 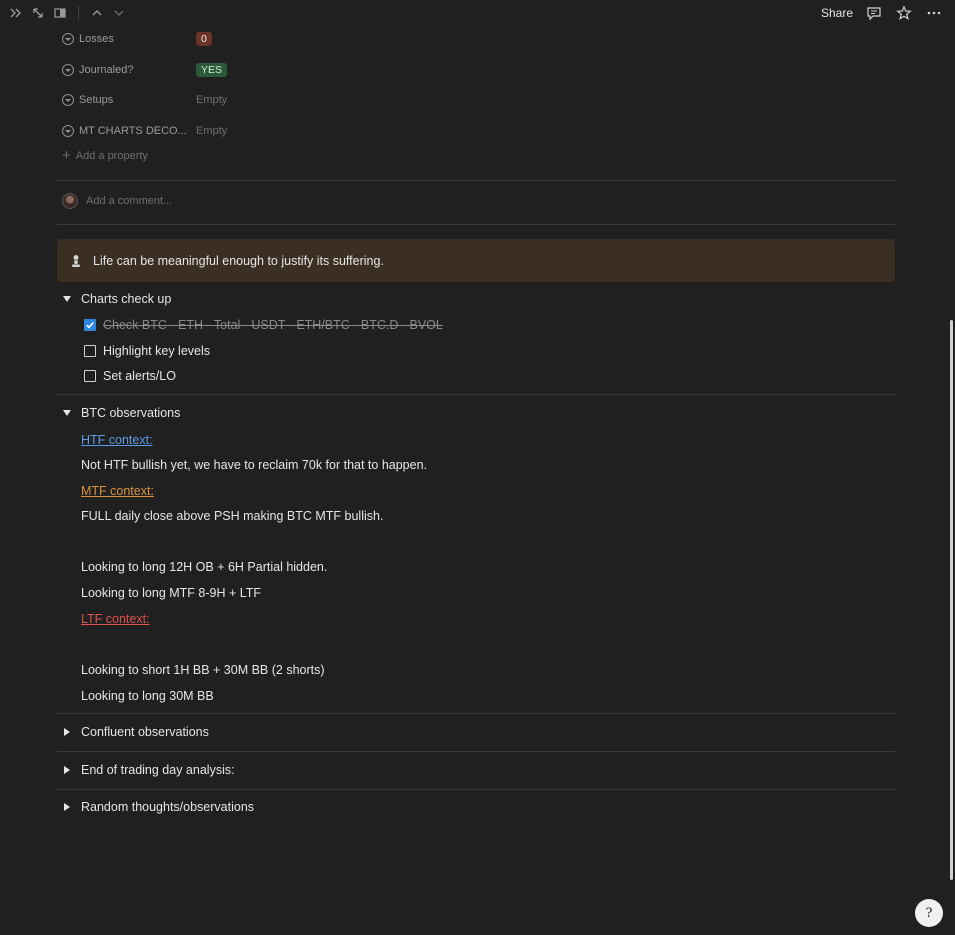 What do you see at coordinates (76, 261) in the screenshot?
I see `chess-pawn-icon` at bounding box center [76, 261].